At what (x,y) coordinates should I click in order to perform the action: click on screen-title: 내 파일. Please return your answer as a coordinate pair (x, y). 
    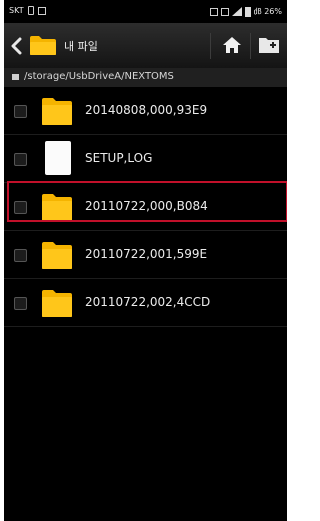
    Looking at the image, I should click on (81, 46).